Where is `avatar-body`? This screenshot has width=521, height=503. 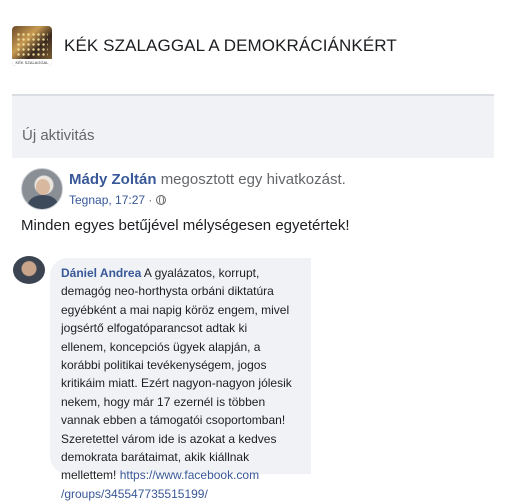 avatar-body is located at coordinates (43, 202).